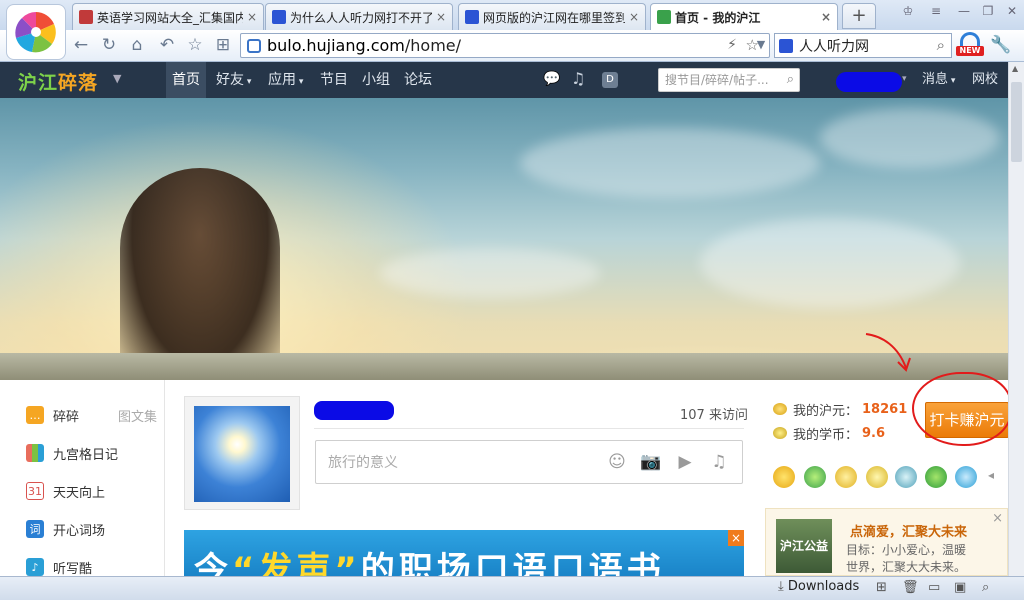  What do you see at coordinates (985, 587) in the screenshot?
I see `zoom-icon: ⌕` at bounding box center [985, 587].